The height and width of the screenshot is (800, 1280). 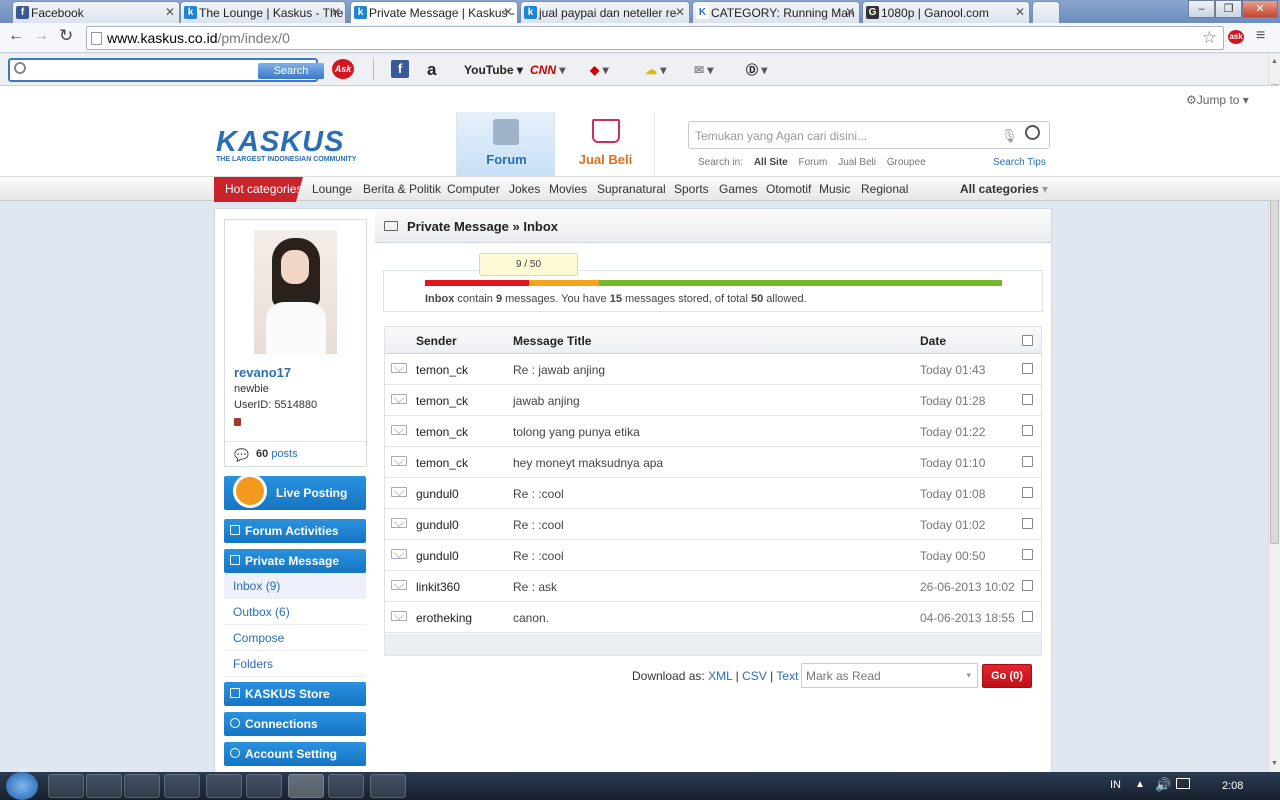 What do you see at coordinates (631, 189) in the screenshot?
I see `category-supranatural: Supranatural` at bounding box center [631, 189].